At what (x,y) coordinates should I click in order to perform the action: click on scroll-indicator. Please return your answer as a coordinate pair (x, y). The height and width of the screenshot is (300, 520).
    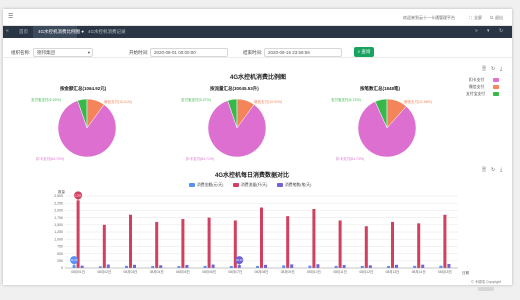
    Looking at the image, I should click on (486, 289).